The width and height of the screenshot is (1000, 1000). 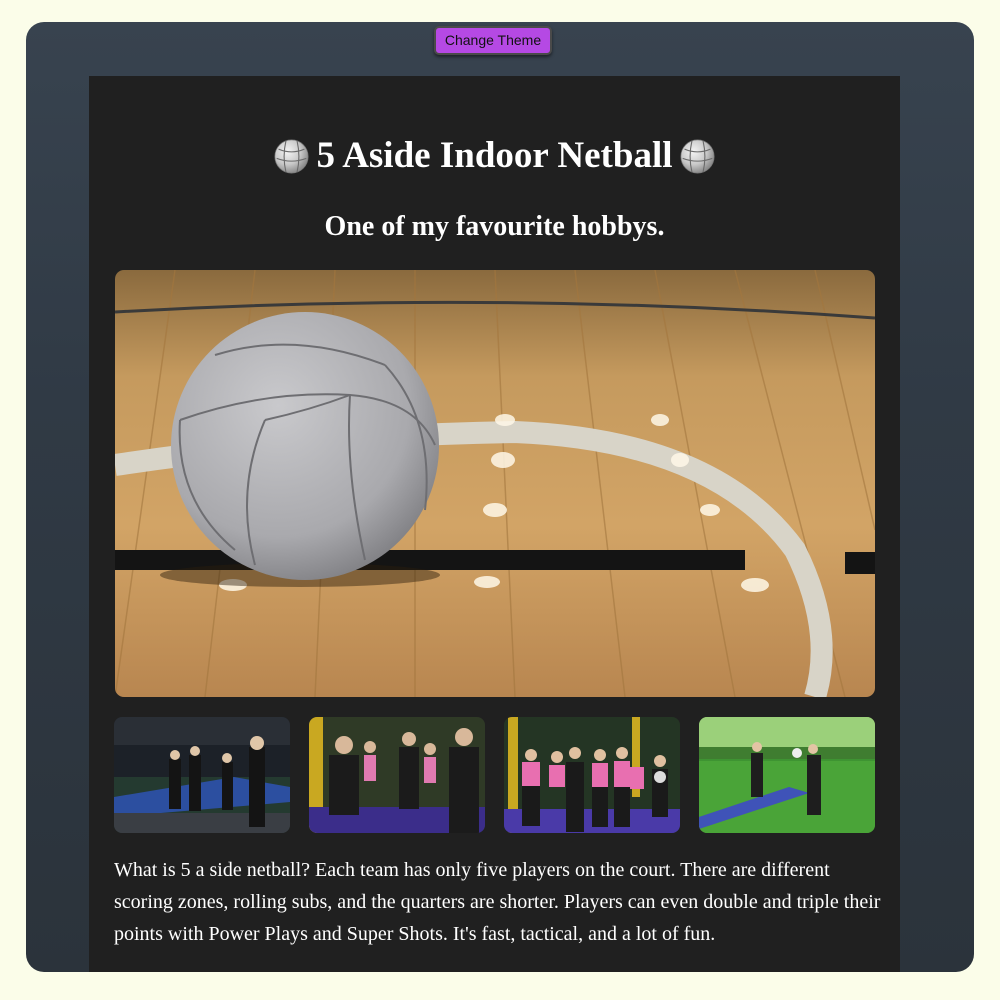 What do you see at coordinates (397, 775) in the screenshot?
I see `thumbnail-players-pink-bibs` at bounding box center [397, 775].